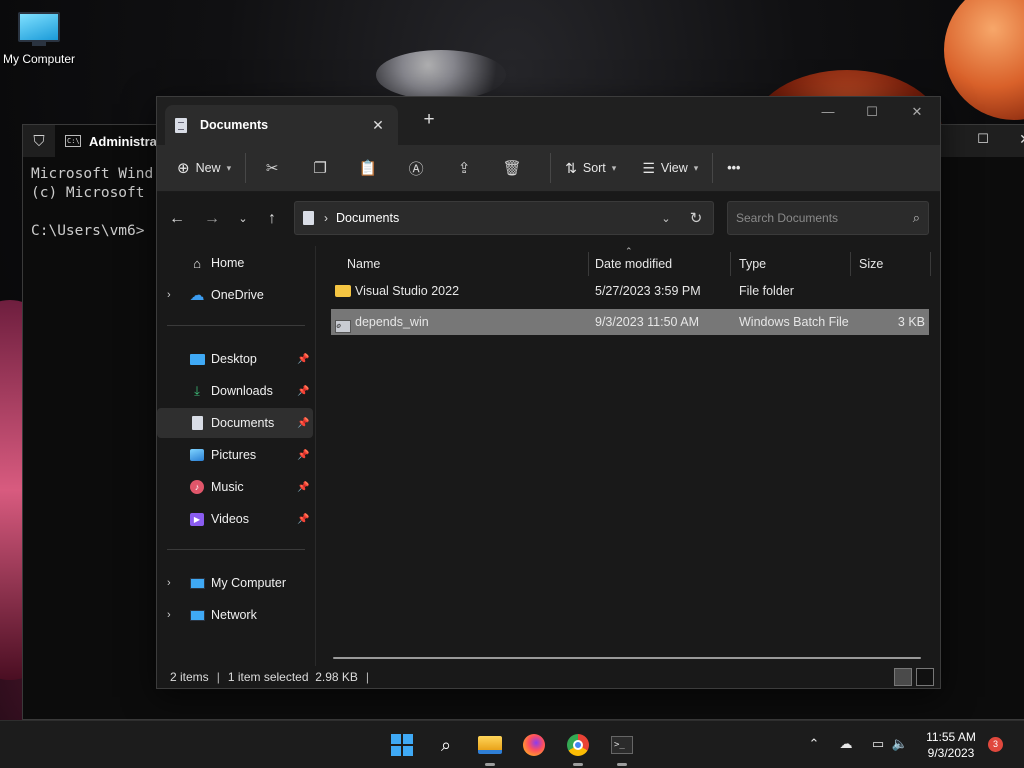  What do you see at coordinates (917, 112) in the screenshot?
I see `close-window-icon: ✕` at bounding box center [917, 112].